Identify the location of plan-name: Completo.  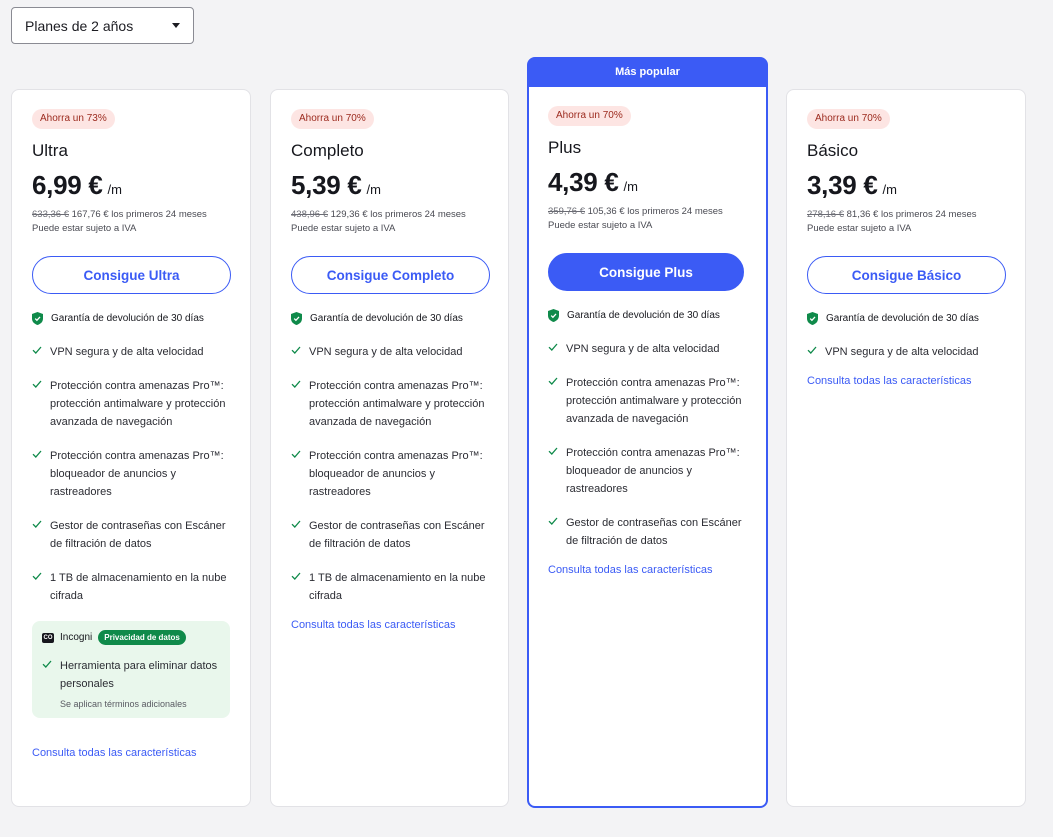
(327, 150).